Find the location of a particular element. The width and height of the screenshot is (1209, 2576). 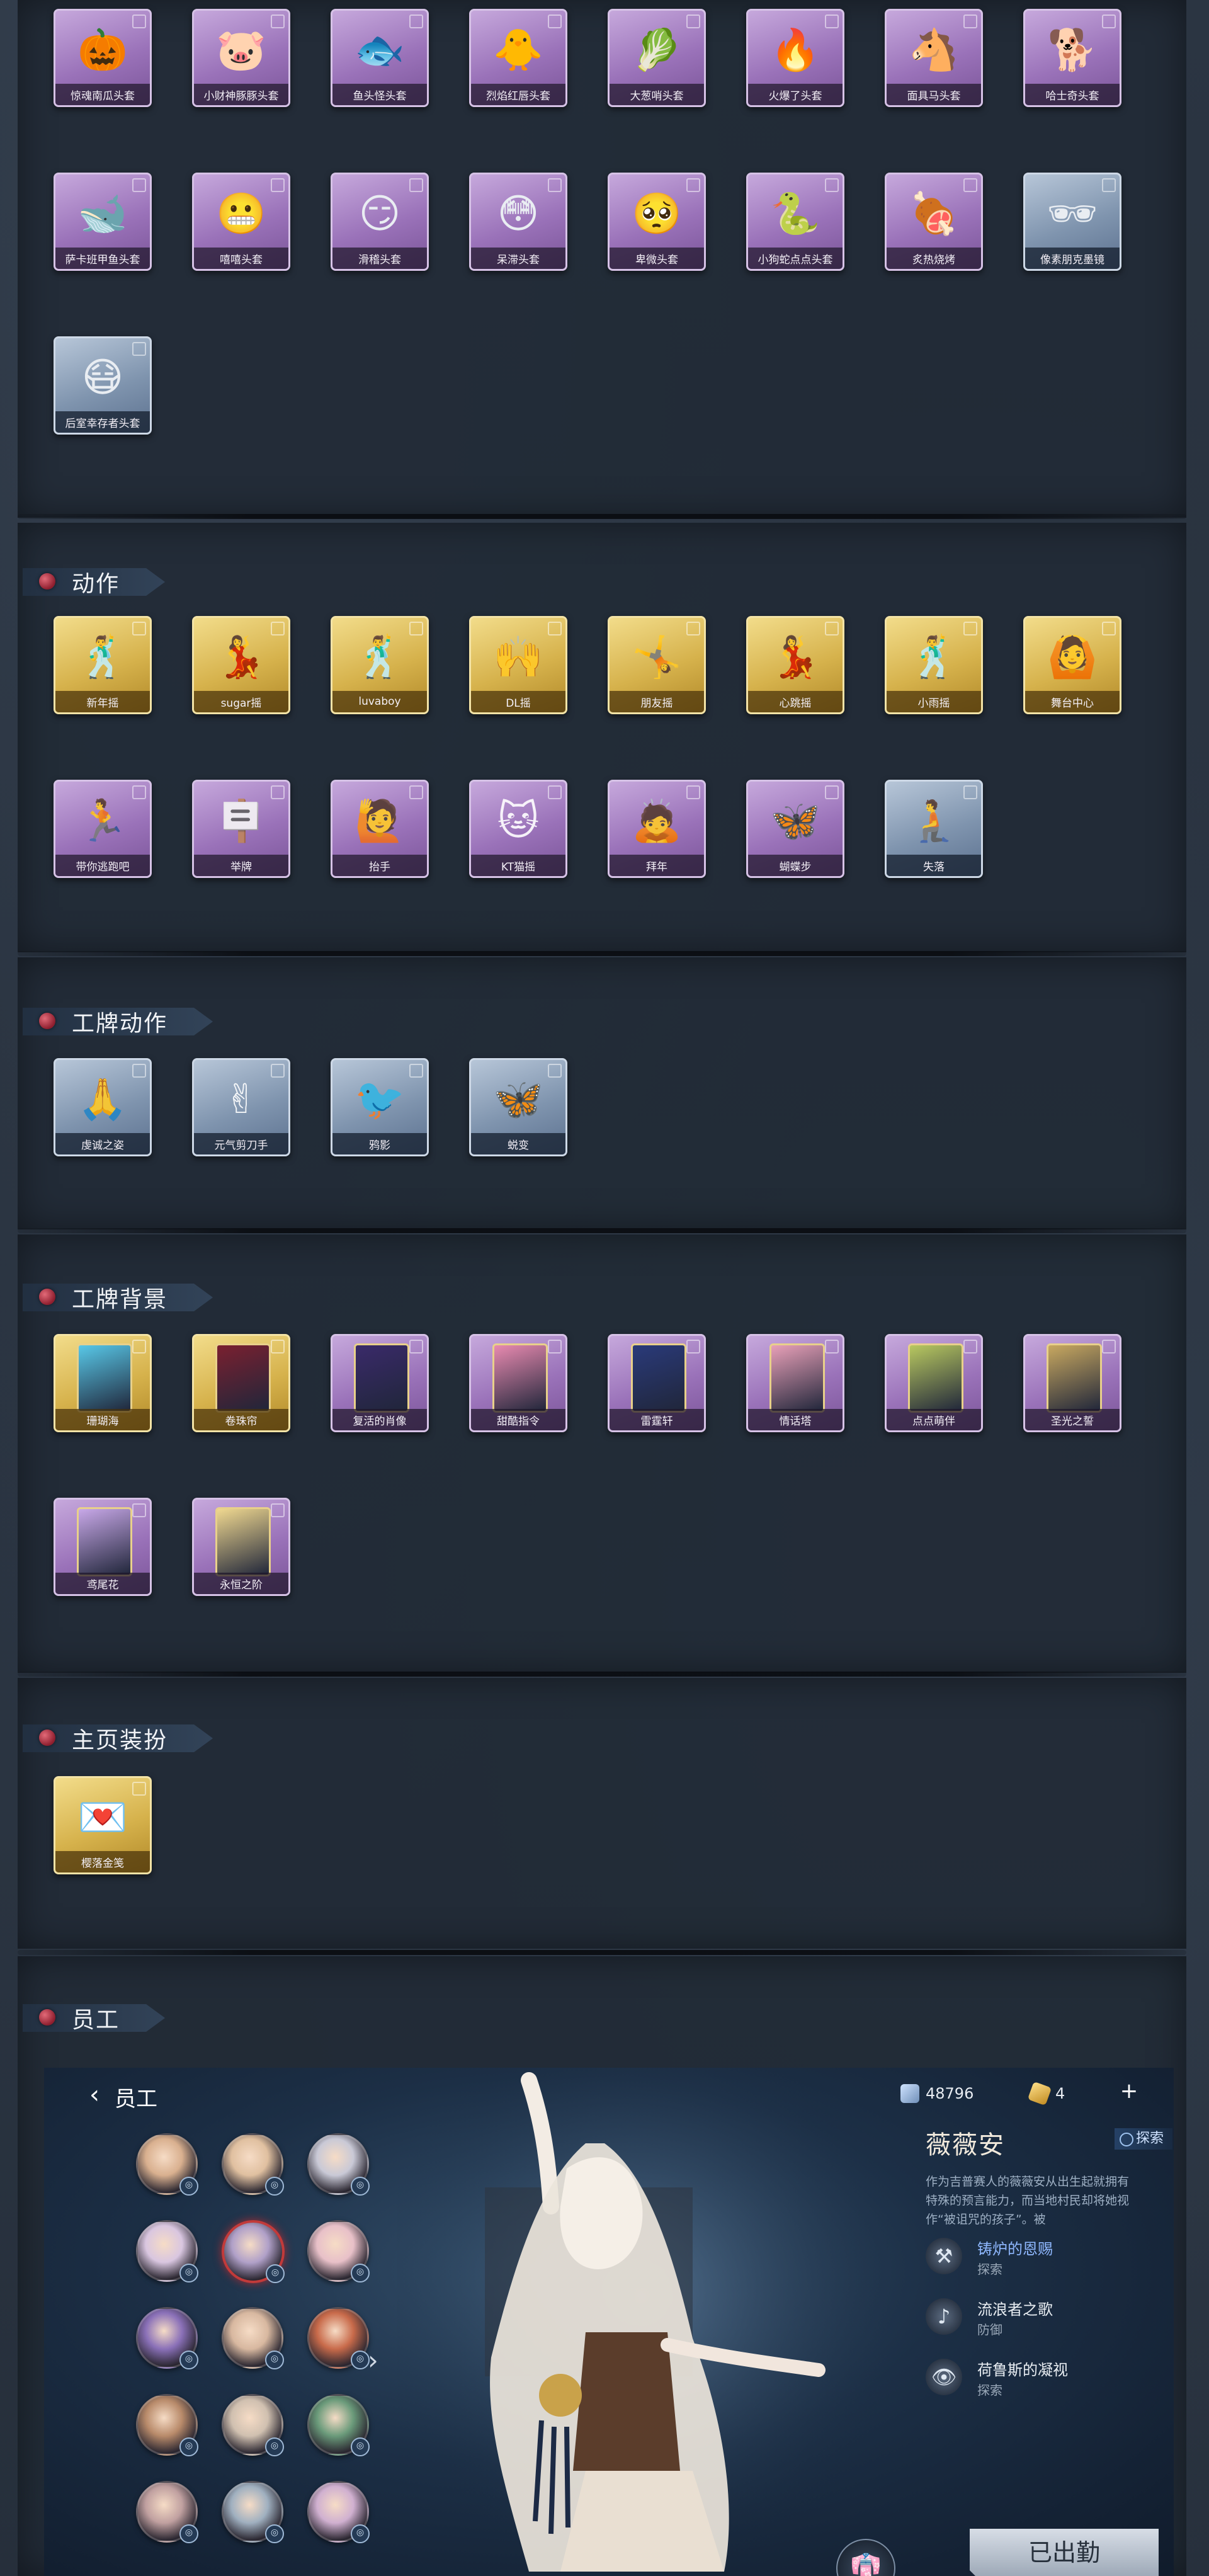

collection-item: 🙆 舞台中心 is located at coordinates (1070, 666).